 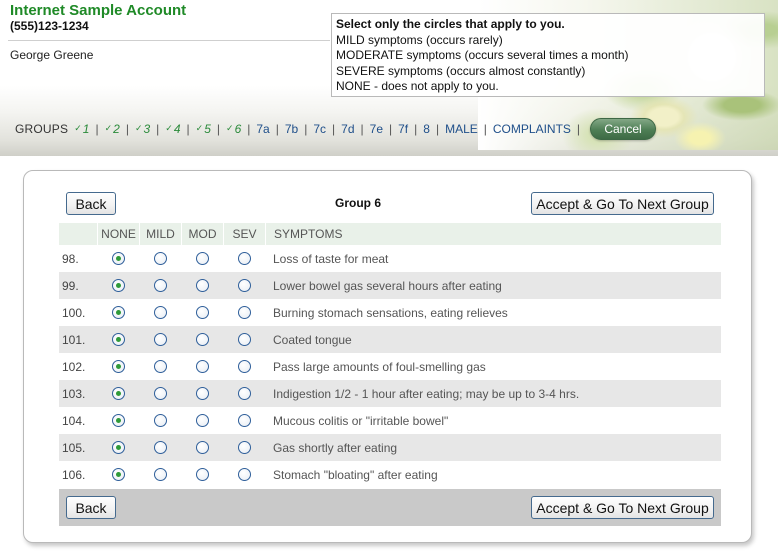 I want to click on group-link-label: COMPLAINTS, so click(x=531, y=129).